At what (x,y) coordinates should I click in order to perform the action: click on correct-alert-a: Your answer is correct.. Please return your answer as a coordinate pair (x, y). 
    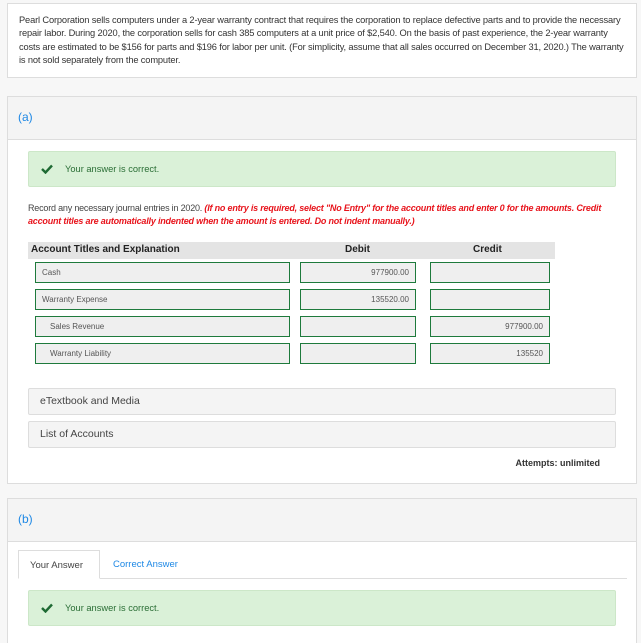
    Looking at the image, I should click on (322, 169).